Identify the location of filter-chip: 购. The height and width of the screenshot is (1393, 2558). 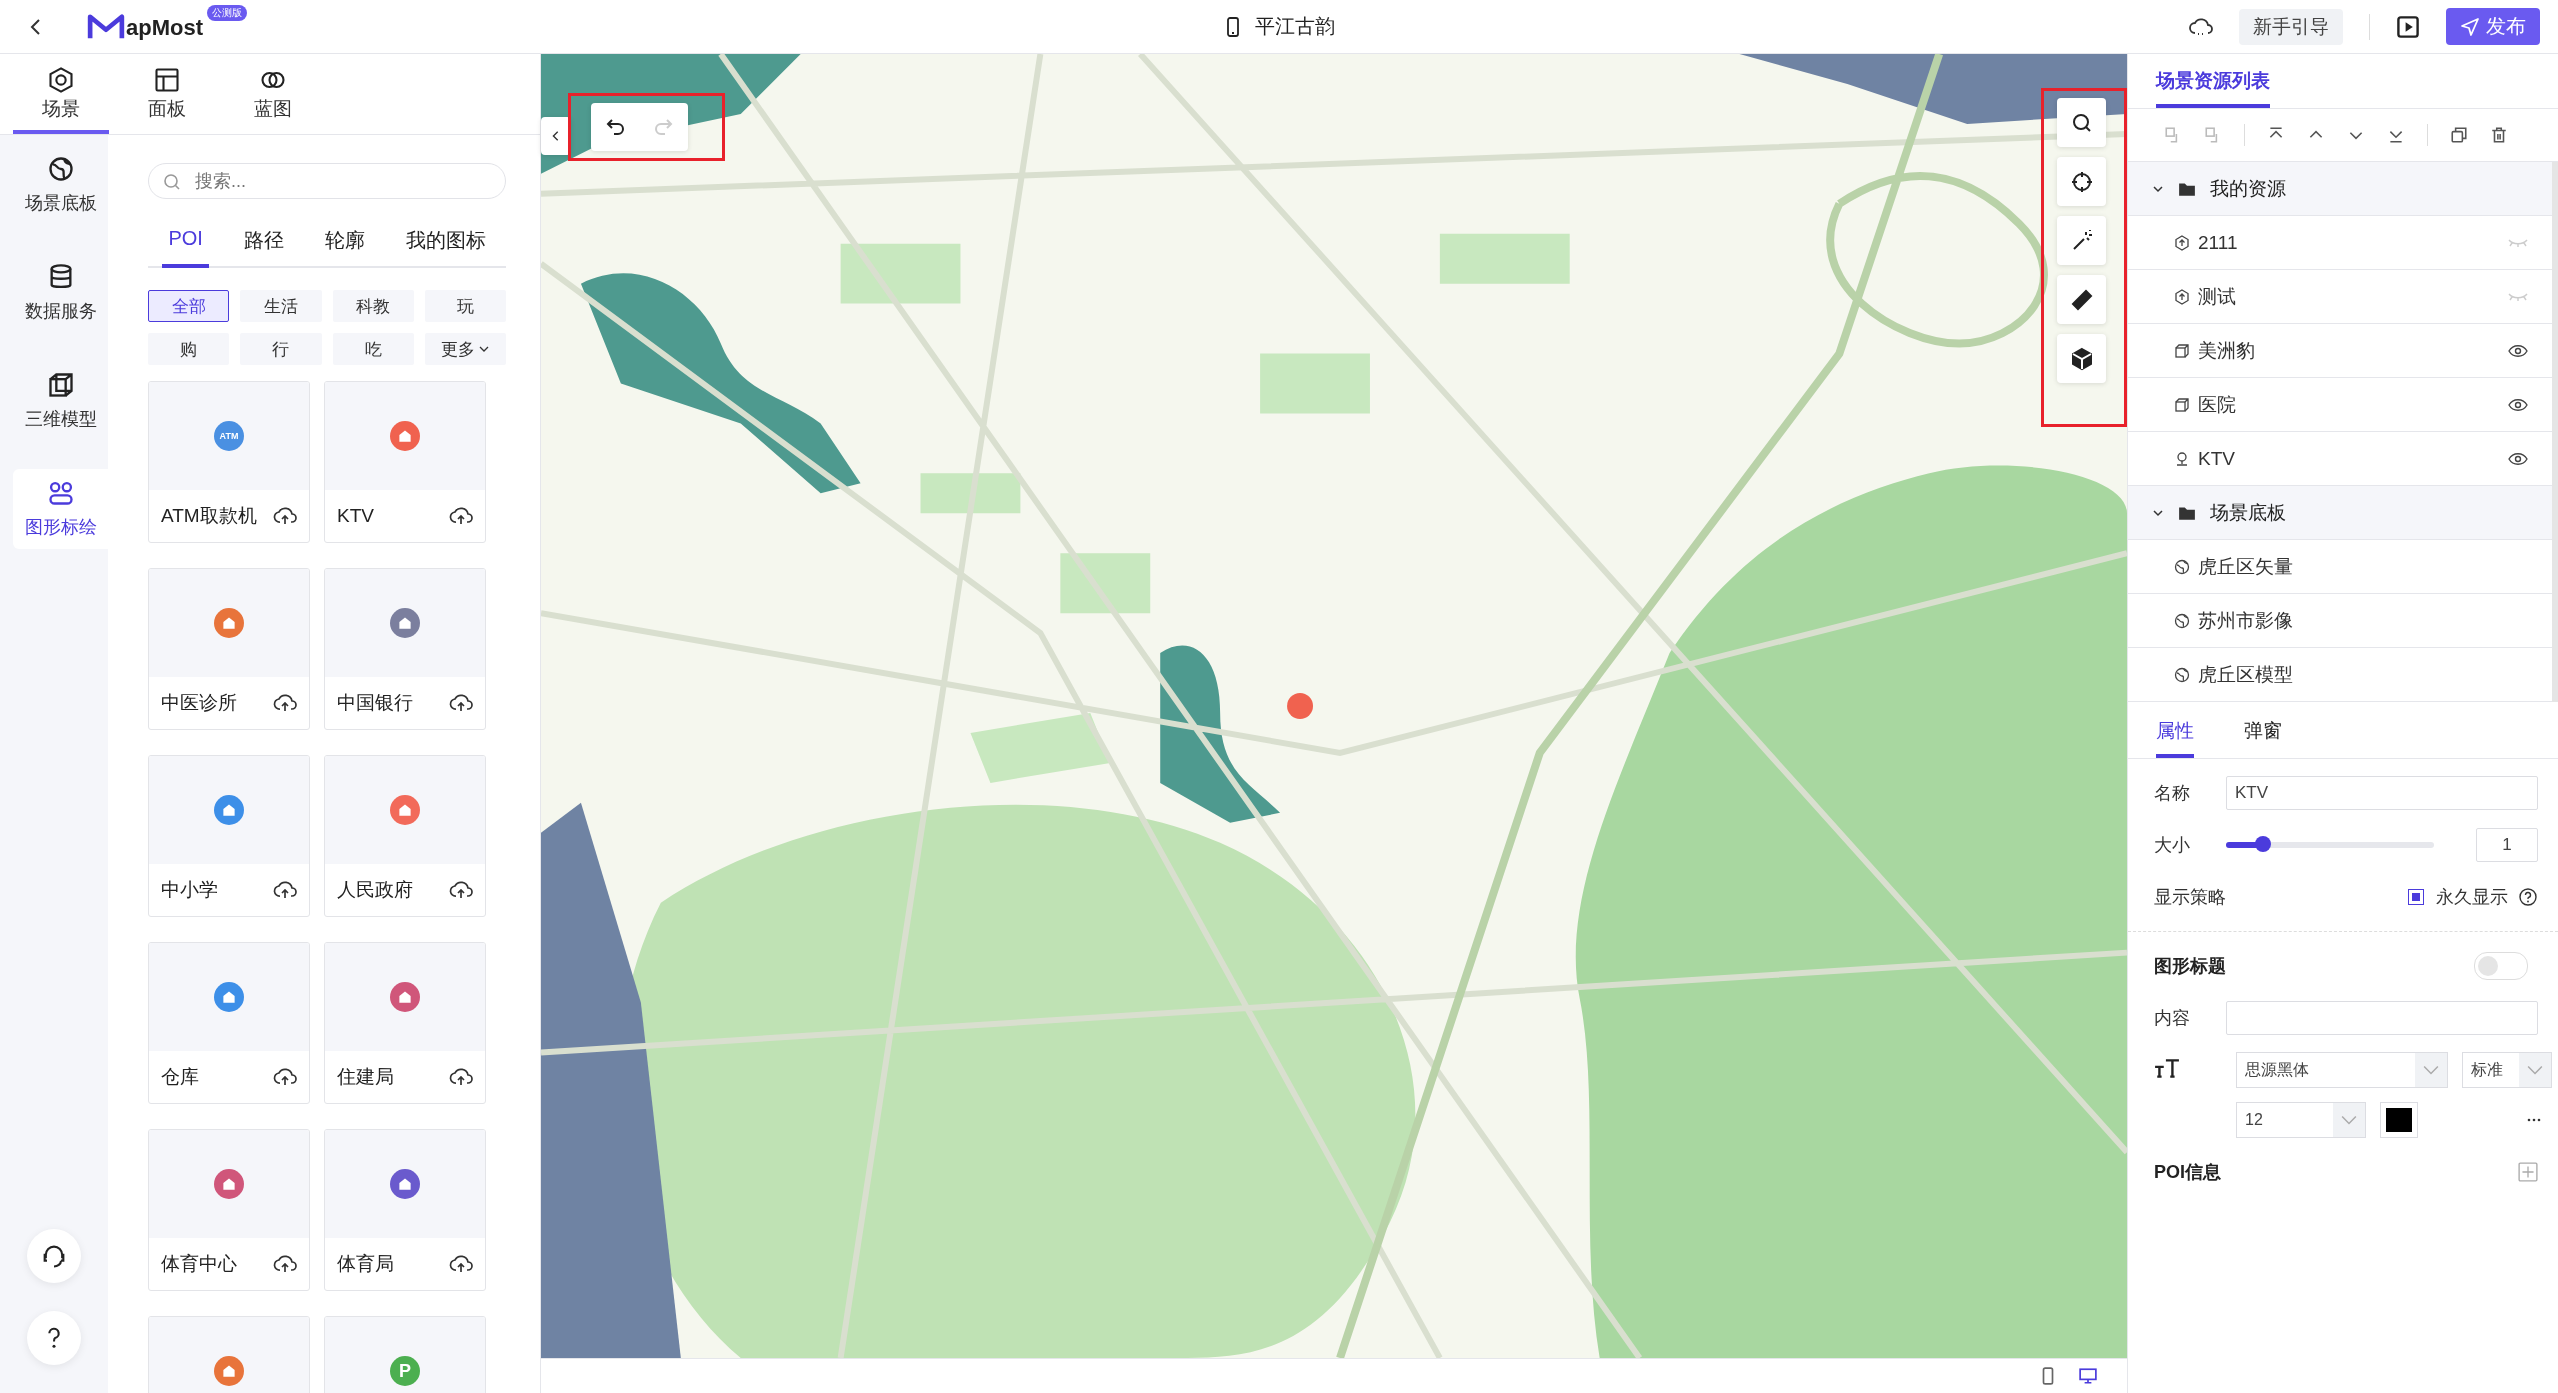
(189, 349).